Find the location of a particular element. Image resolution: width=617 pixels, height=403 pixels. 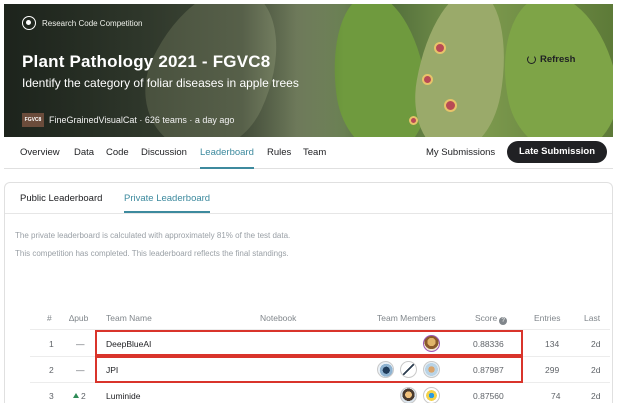

rank-cell: 1 is located at coordinates (51, 344).